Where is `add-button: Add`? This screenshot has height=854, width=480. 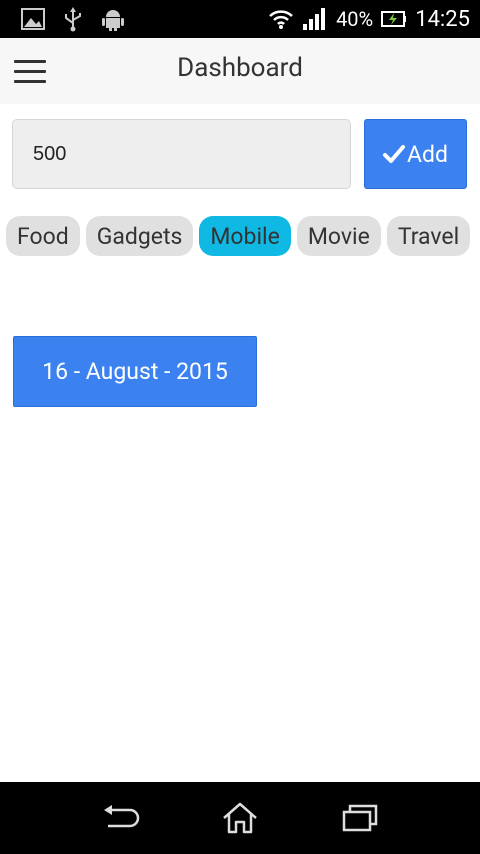 add-button: Add is located at coordinates (415, 154).